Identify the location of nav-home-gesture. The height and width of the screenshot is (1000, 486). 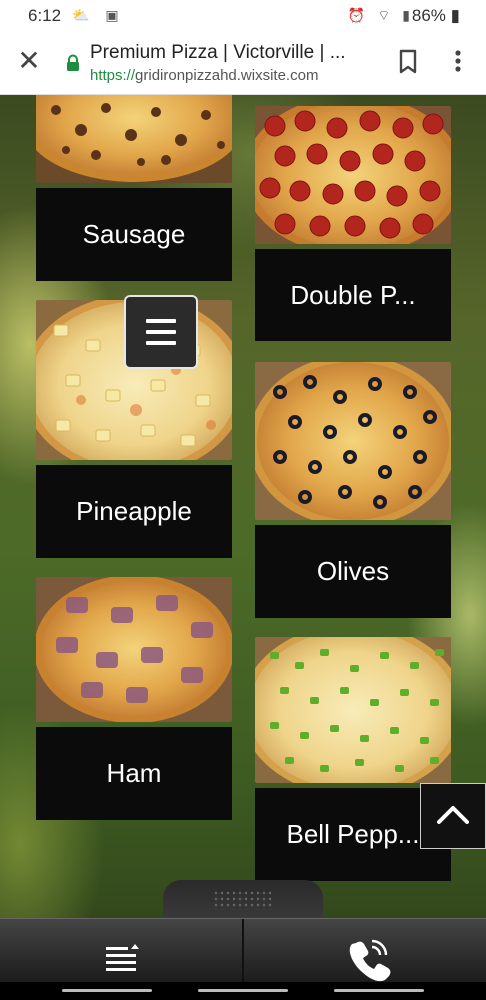
(243, 990).